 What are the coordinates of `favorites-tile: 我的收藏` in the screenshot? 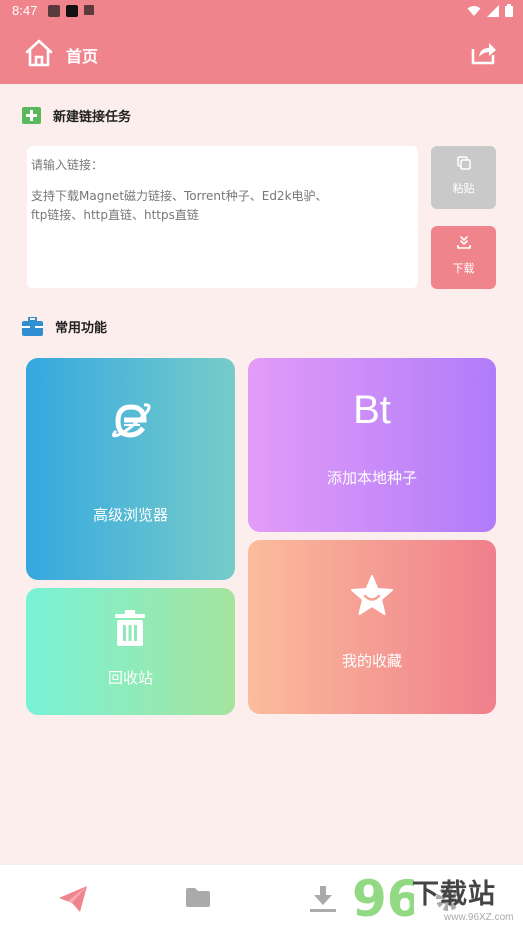 It's located at (372, 627).